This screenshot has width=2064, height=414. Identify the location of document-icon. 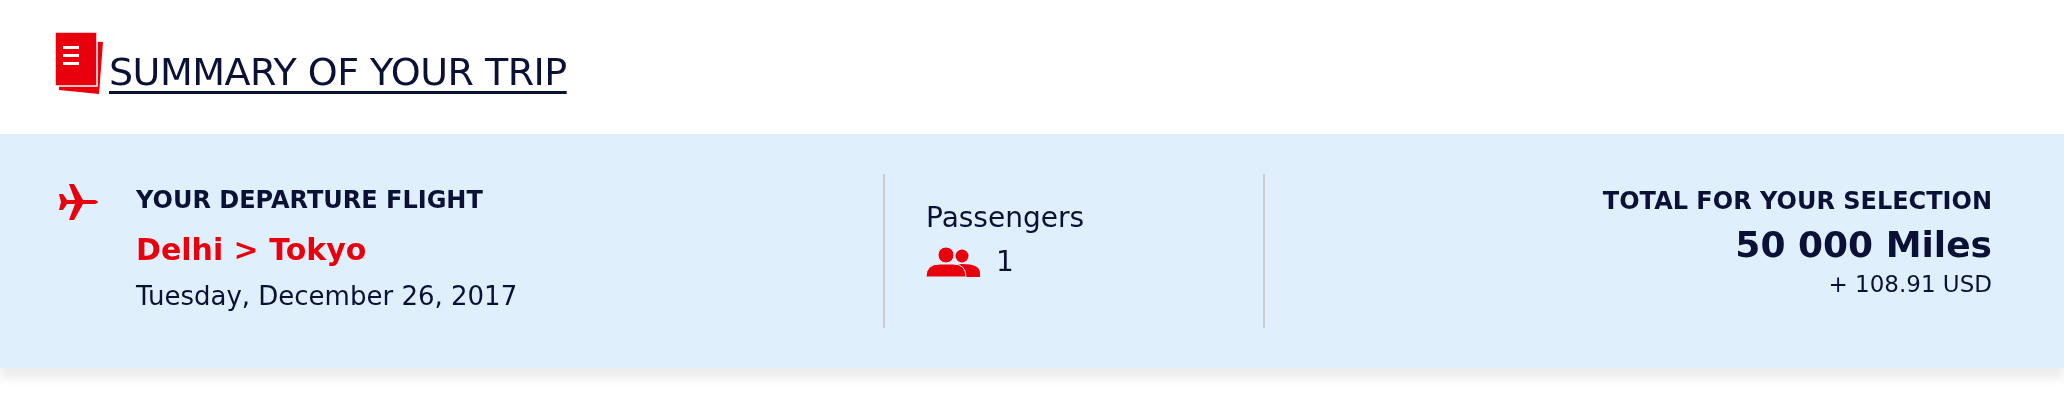
(80, 63).